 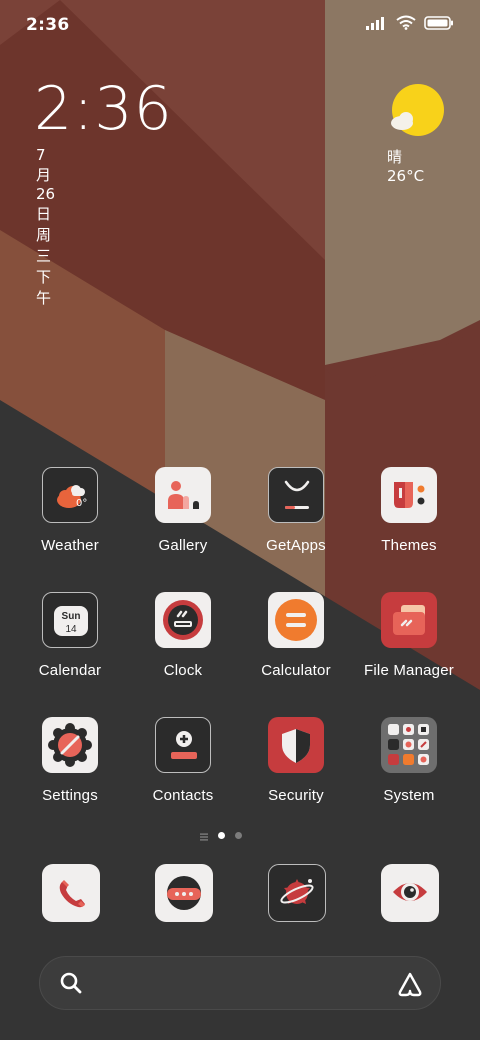 What do you see at coordinates (71, 629) in the screenshot?
I see `calendar-icon-date: 14` at bounding box center [71, 629].